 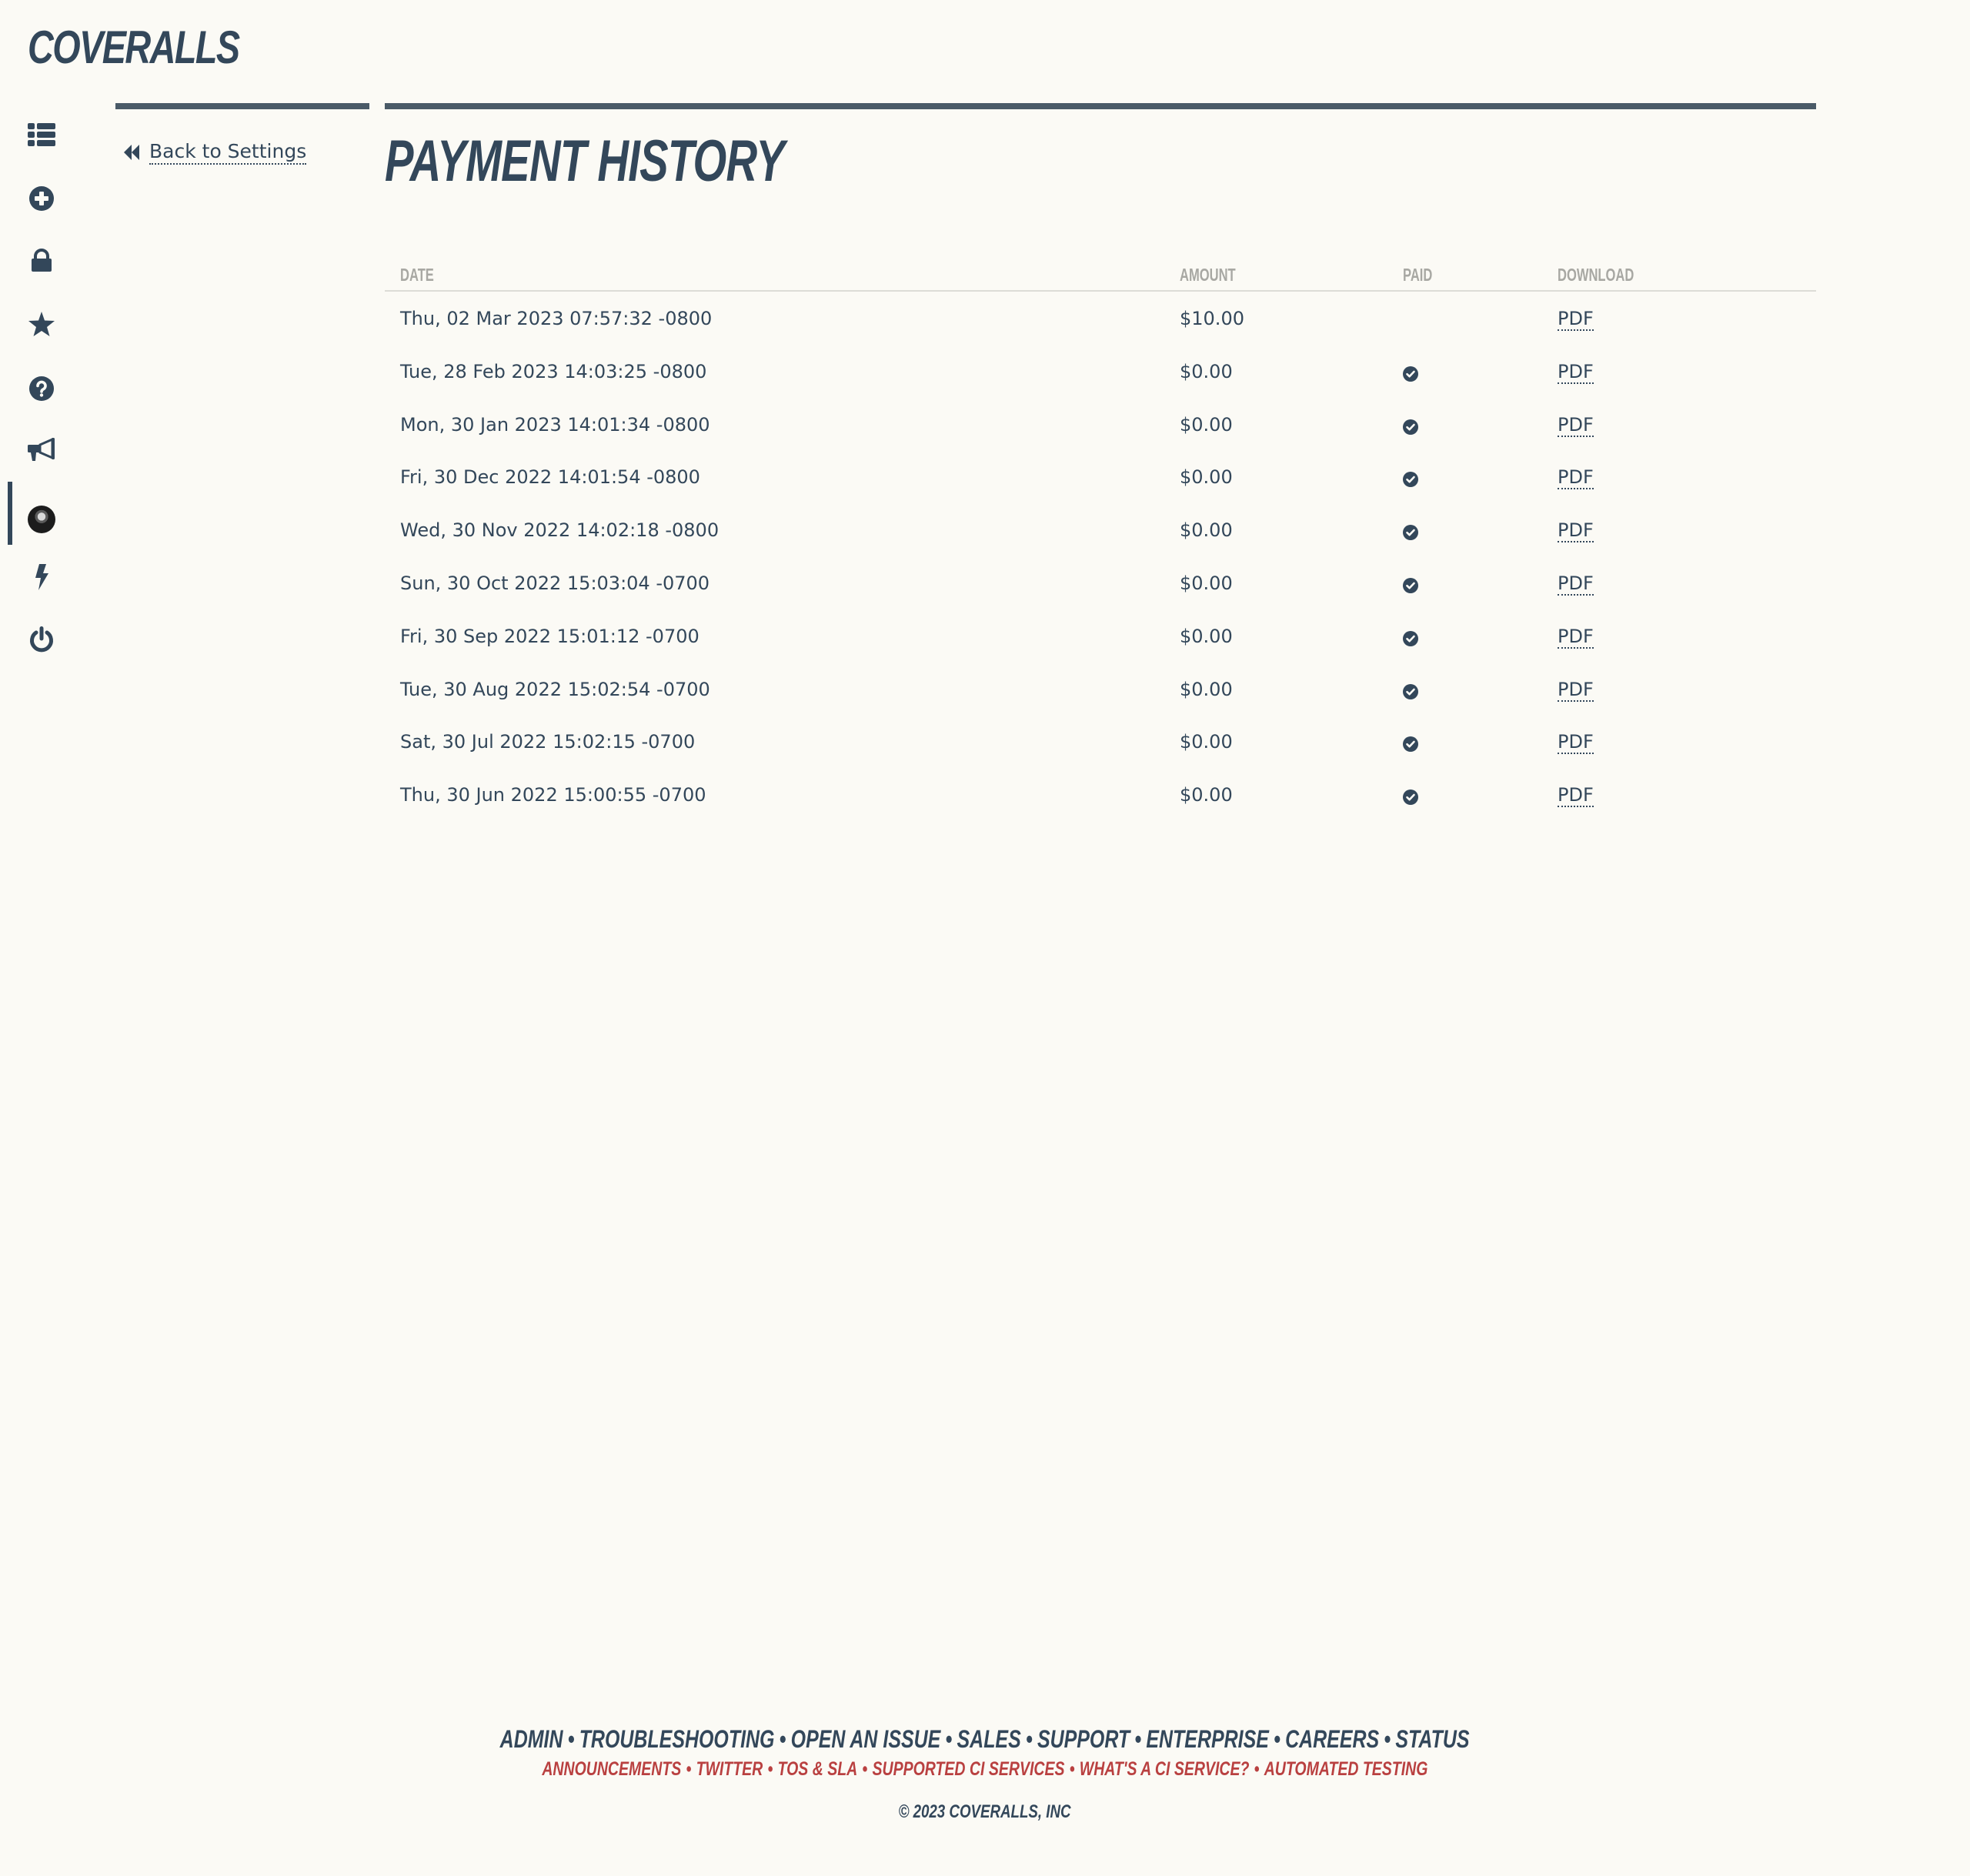 What do you see at coordinates (1100, 106) in the screenshot?
I see `section-divider-main` at bounding box center [1100, 106].